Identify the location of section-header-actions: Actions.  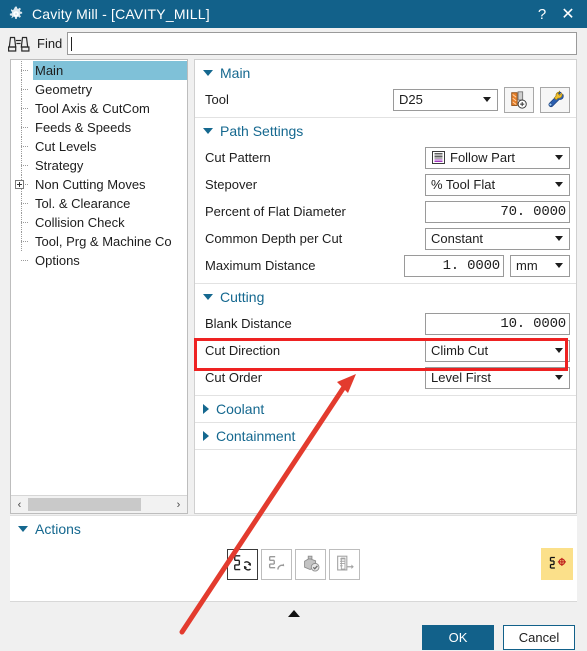
(293, 529).